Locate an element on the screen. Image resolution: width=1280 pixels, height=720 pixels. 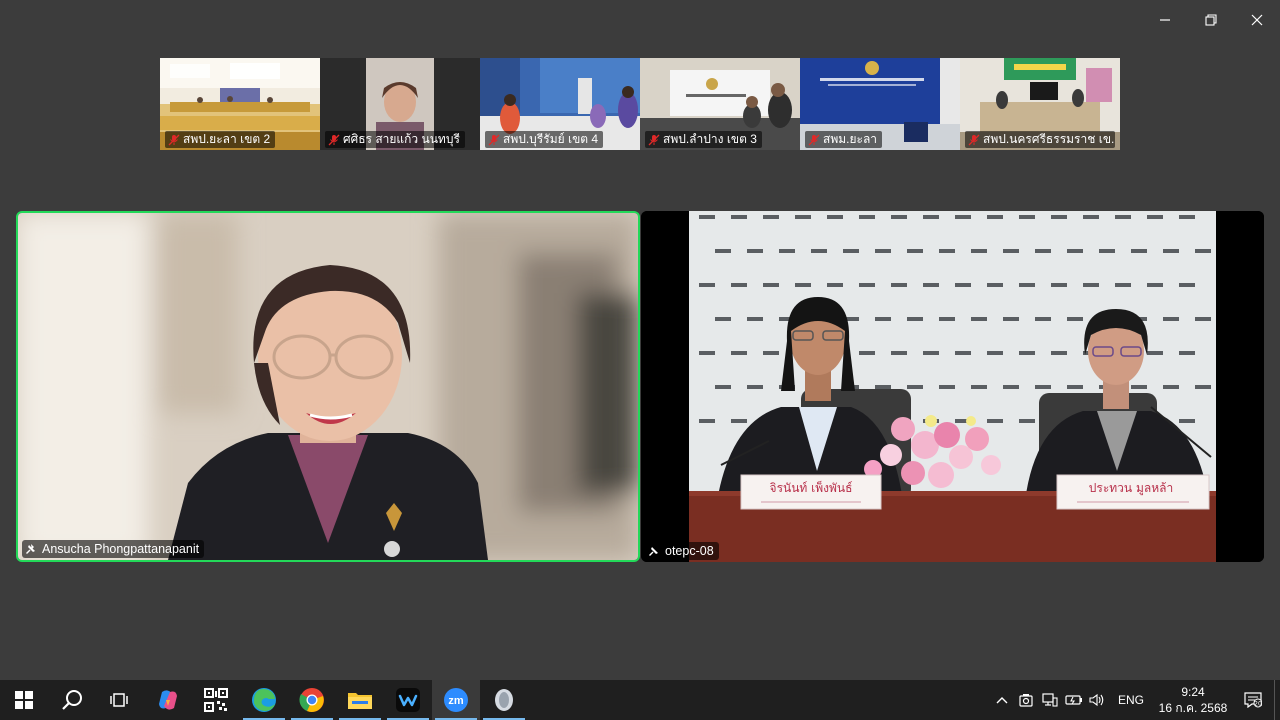
participant-thumbnail: สพป.บุรีรัมย์ เขต 4 is located at coordinates (560, 104).